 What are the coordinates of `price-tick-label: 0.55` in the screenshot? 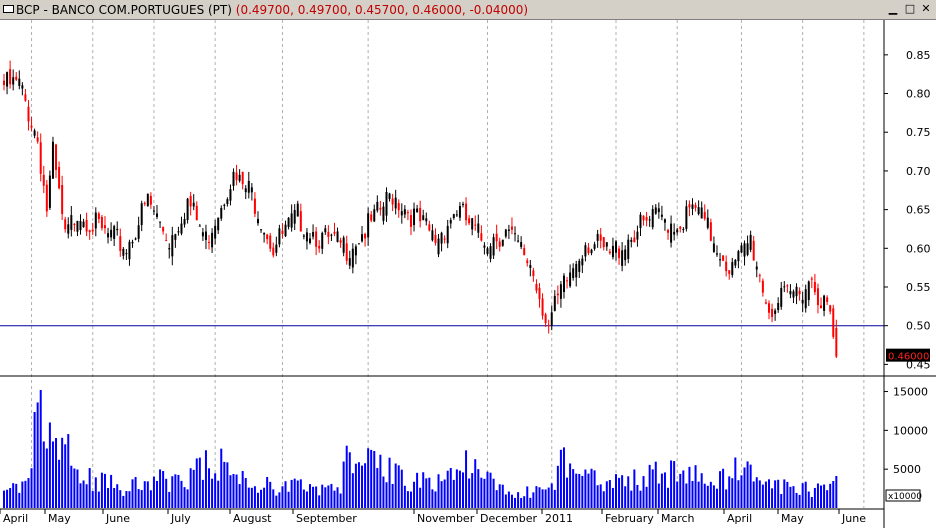 It's located at (918, 287).